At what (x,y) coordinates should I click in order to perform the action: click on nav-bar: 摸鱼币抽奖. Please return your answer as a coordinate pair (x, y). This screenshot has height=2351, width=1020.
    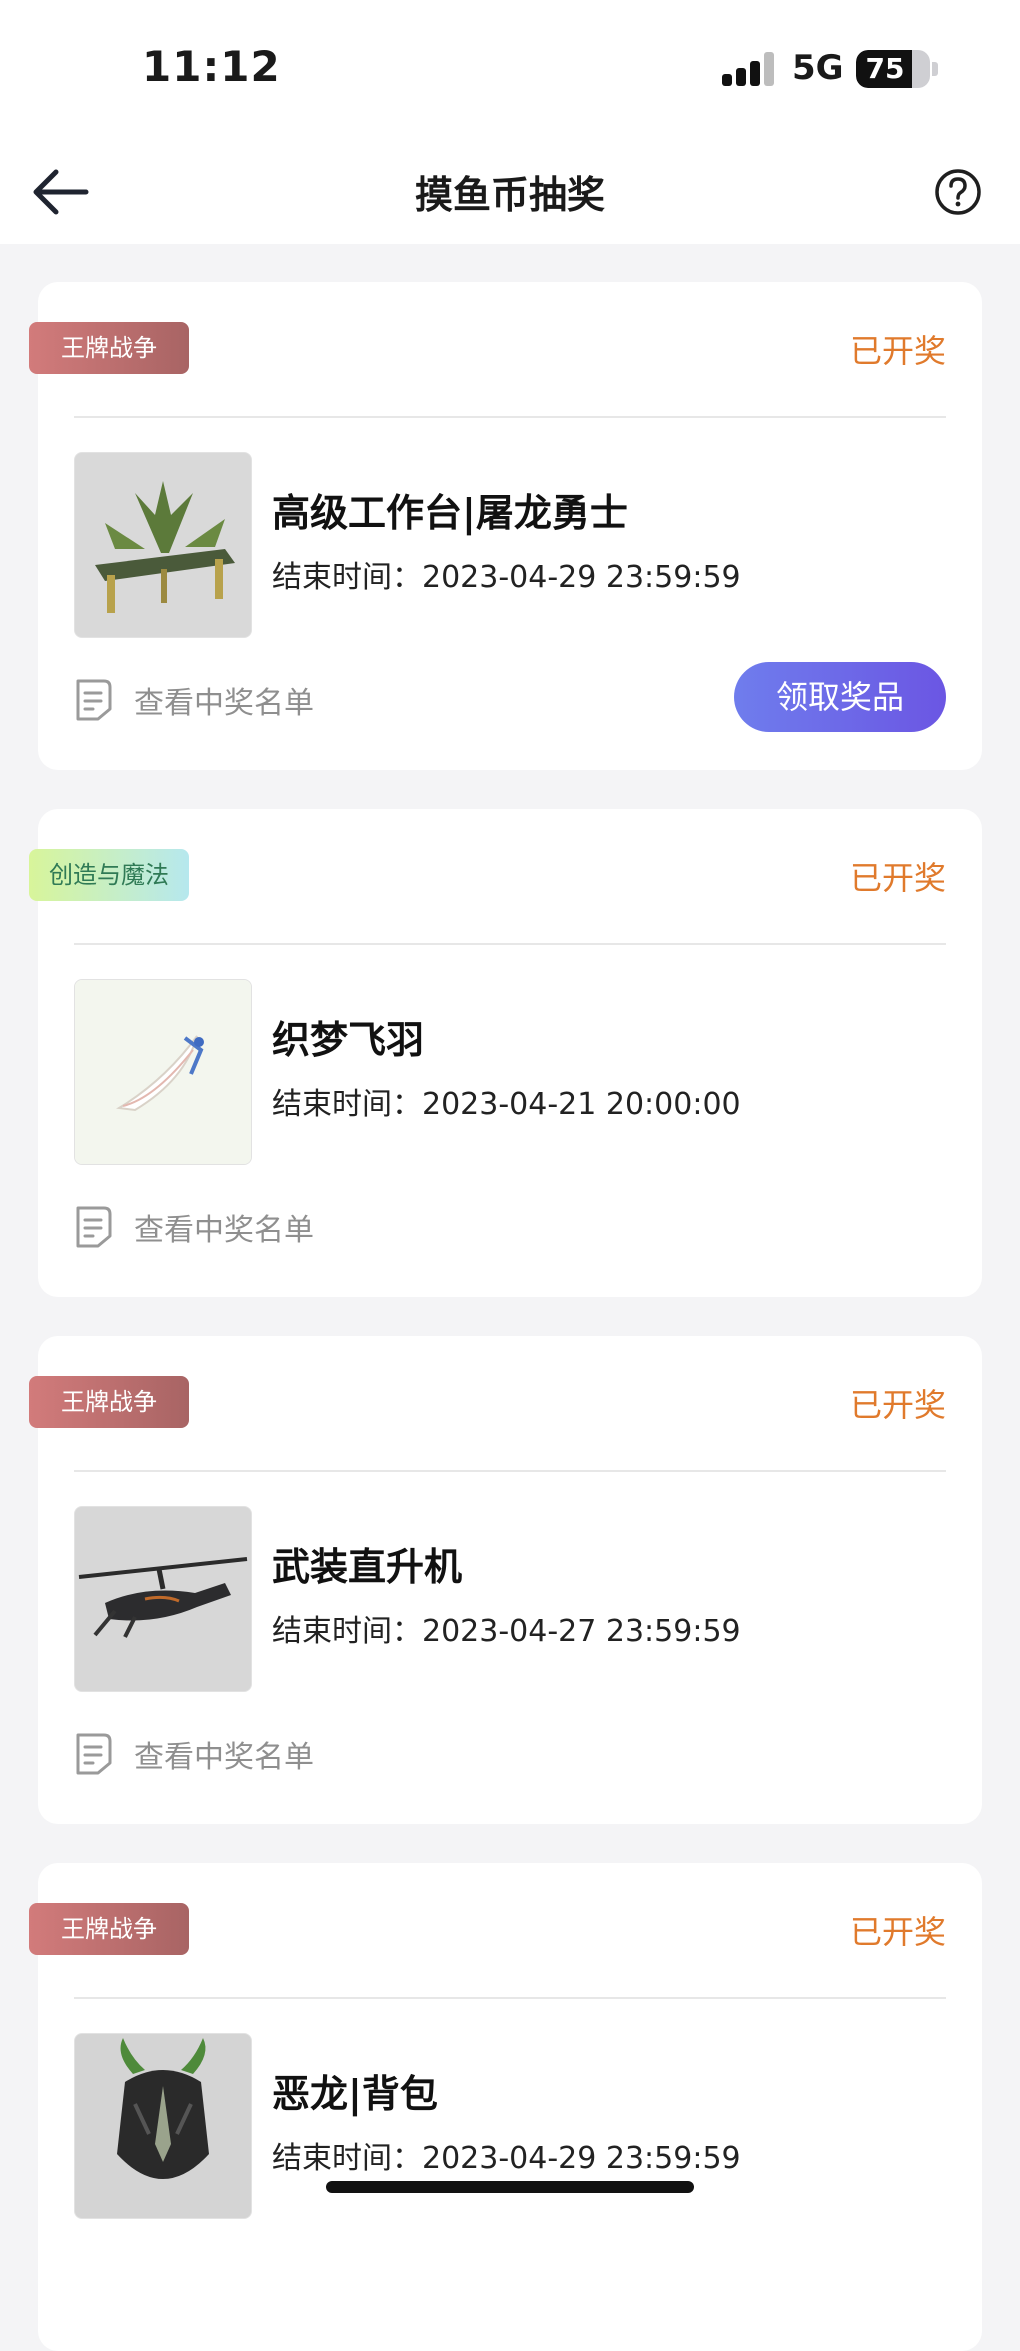
    Looking at the image, I should click on (510, 192).